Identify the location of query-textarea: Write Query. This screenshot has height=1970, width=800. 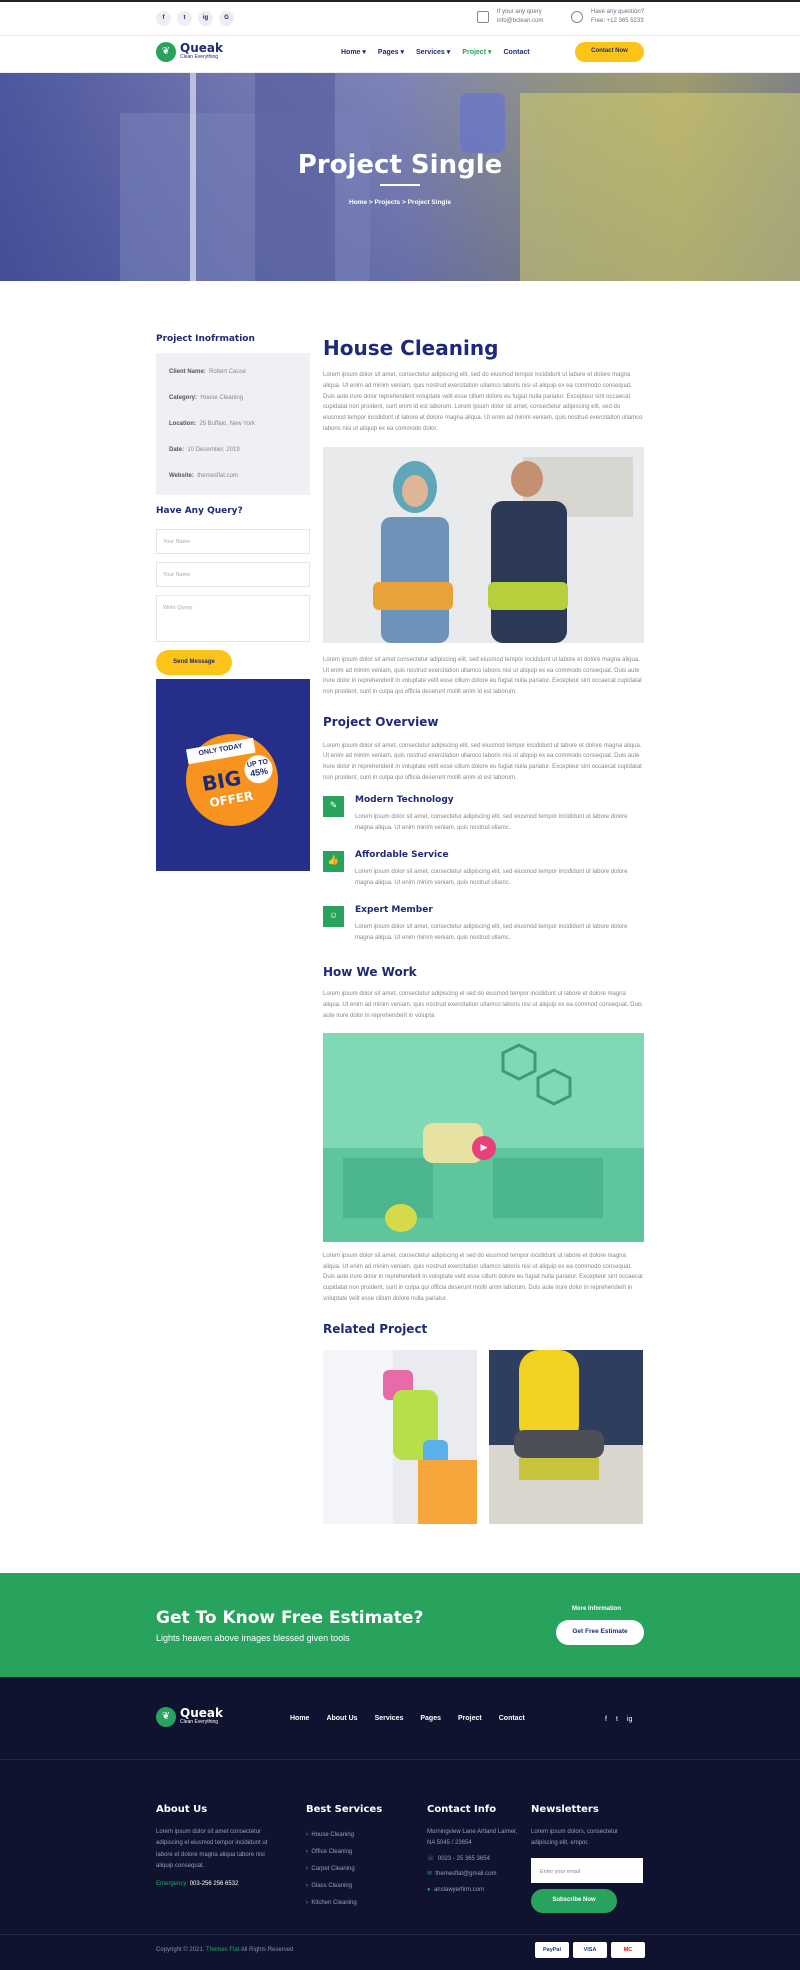
(233, 618).